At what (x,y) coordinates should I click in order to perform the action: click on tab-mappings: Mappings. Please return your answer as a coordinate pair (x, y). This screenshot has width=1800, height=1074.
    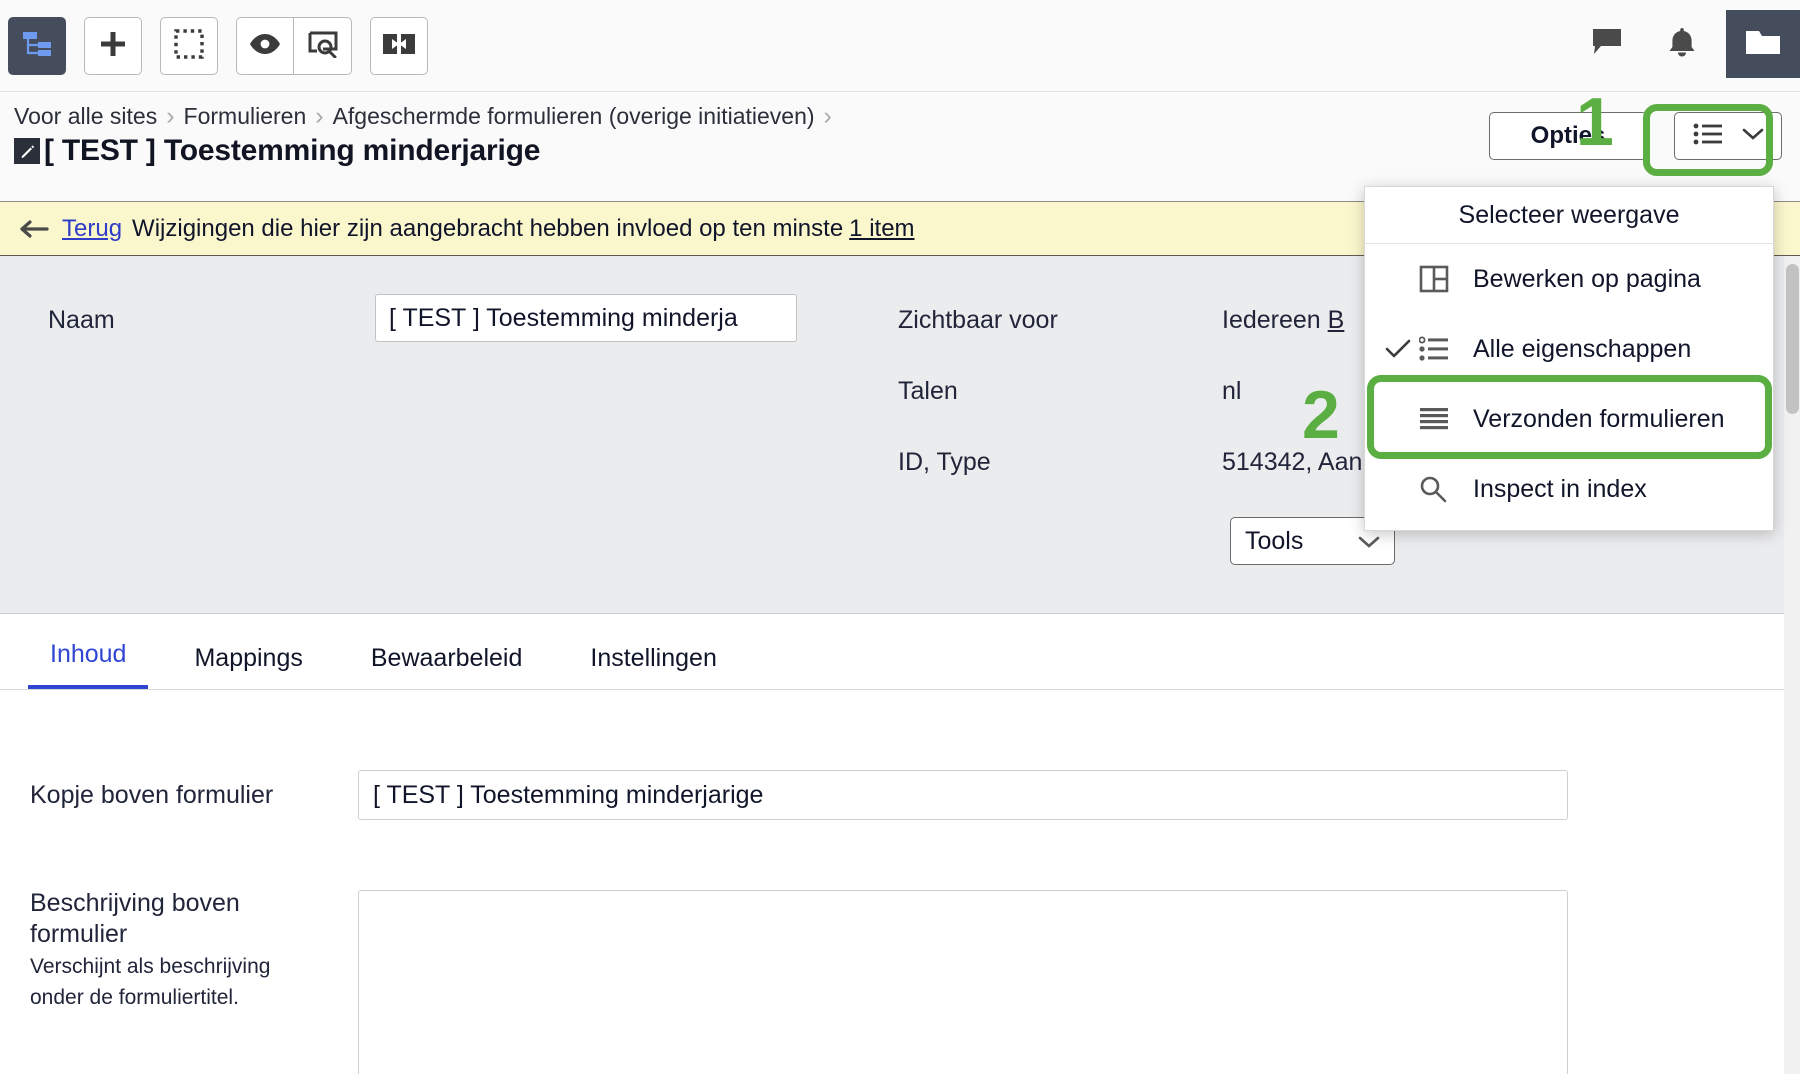
    Looking at the image, I should click on (248, 666).